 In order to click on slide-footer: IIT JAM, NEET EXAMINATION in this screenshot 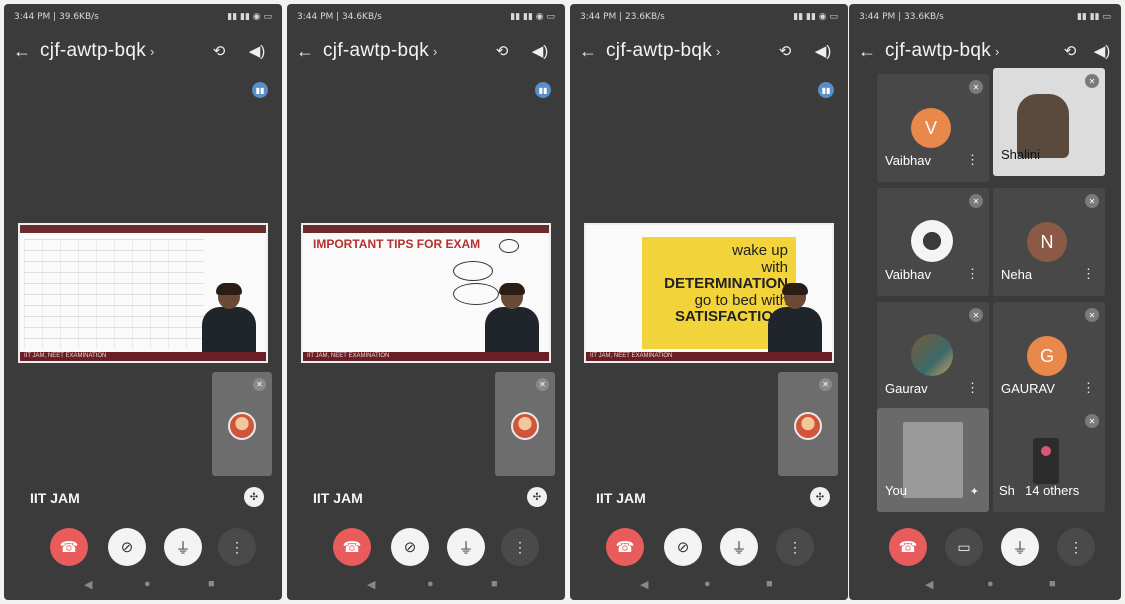, I will do `click(709, 356)`.